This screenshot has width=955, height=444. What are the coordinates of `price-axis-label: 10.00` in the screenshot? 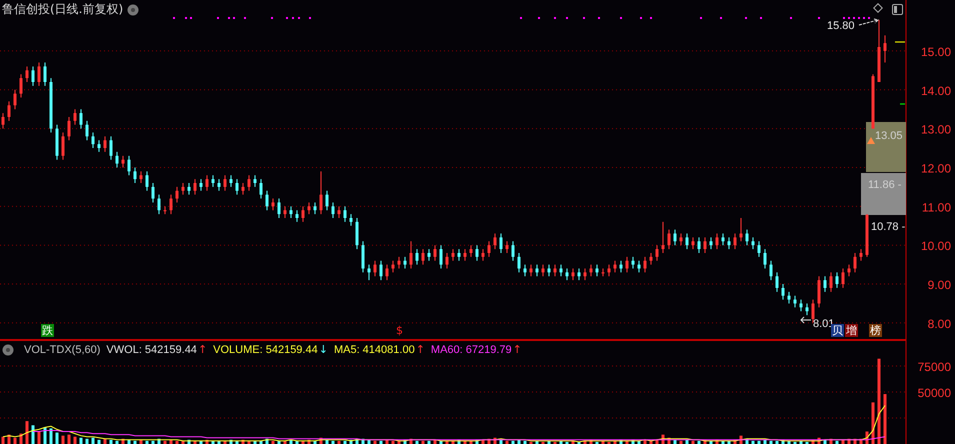 It's located at (935, 246).